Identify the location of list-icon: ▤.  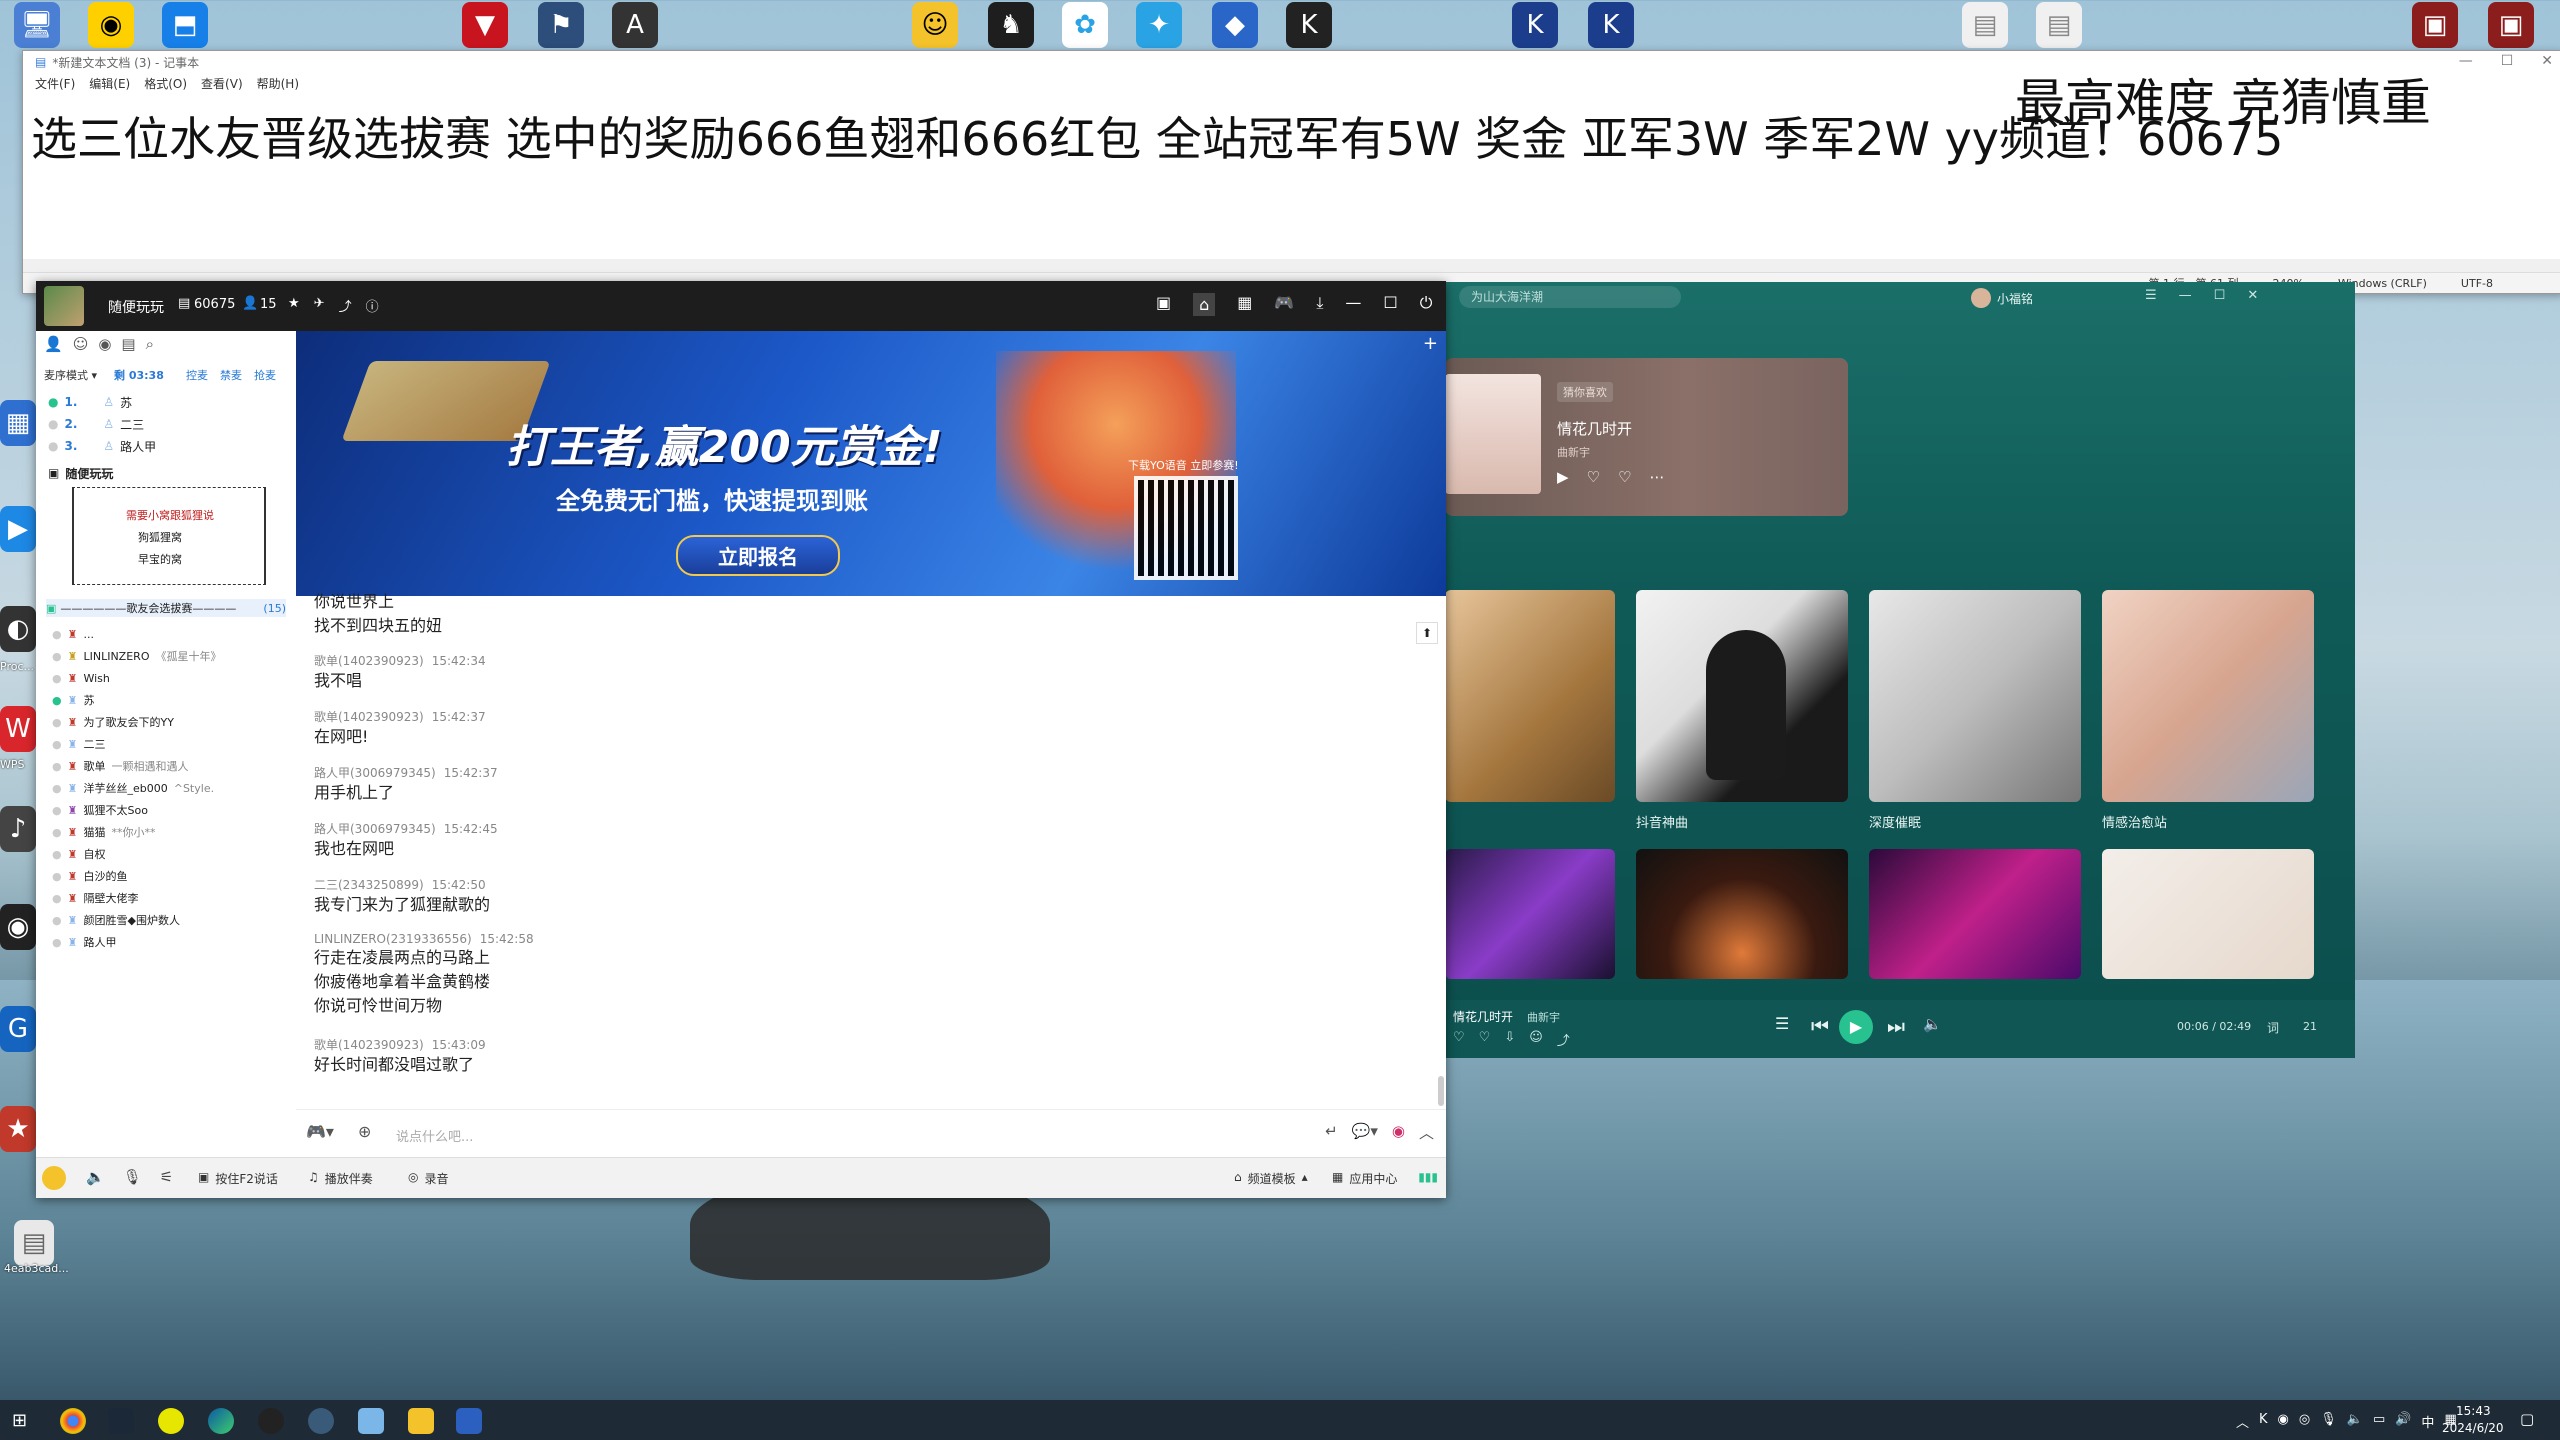
(128, 344).